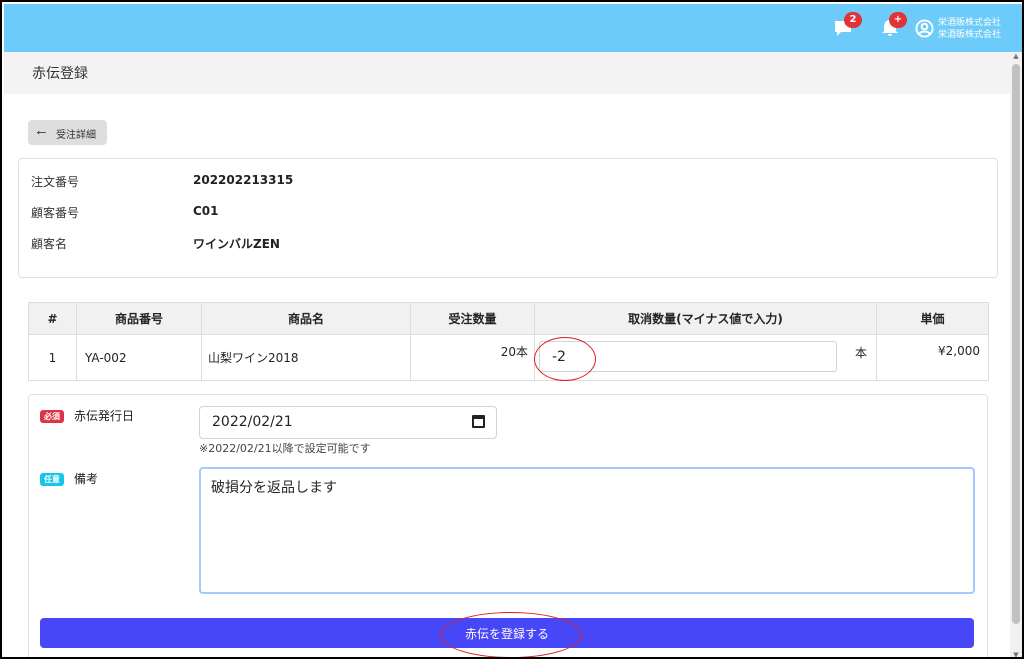 This screenshot has height=659, width=1024. What do you see at coordinates (587, 530) in the screenshot?
I see `remarks-textarea: 破損分を返品します` at bounding box center [587, 530].